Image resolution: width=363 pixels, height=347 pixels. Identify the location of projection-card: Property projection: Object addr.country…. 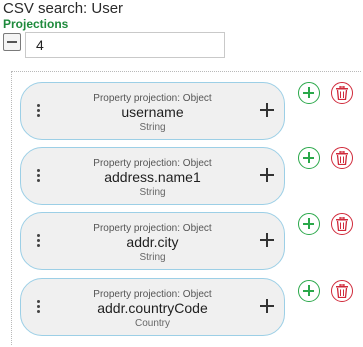
(152, 307).